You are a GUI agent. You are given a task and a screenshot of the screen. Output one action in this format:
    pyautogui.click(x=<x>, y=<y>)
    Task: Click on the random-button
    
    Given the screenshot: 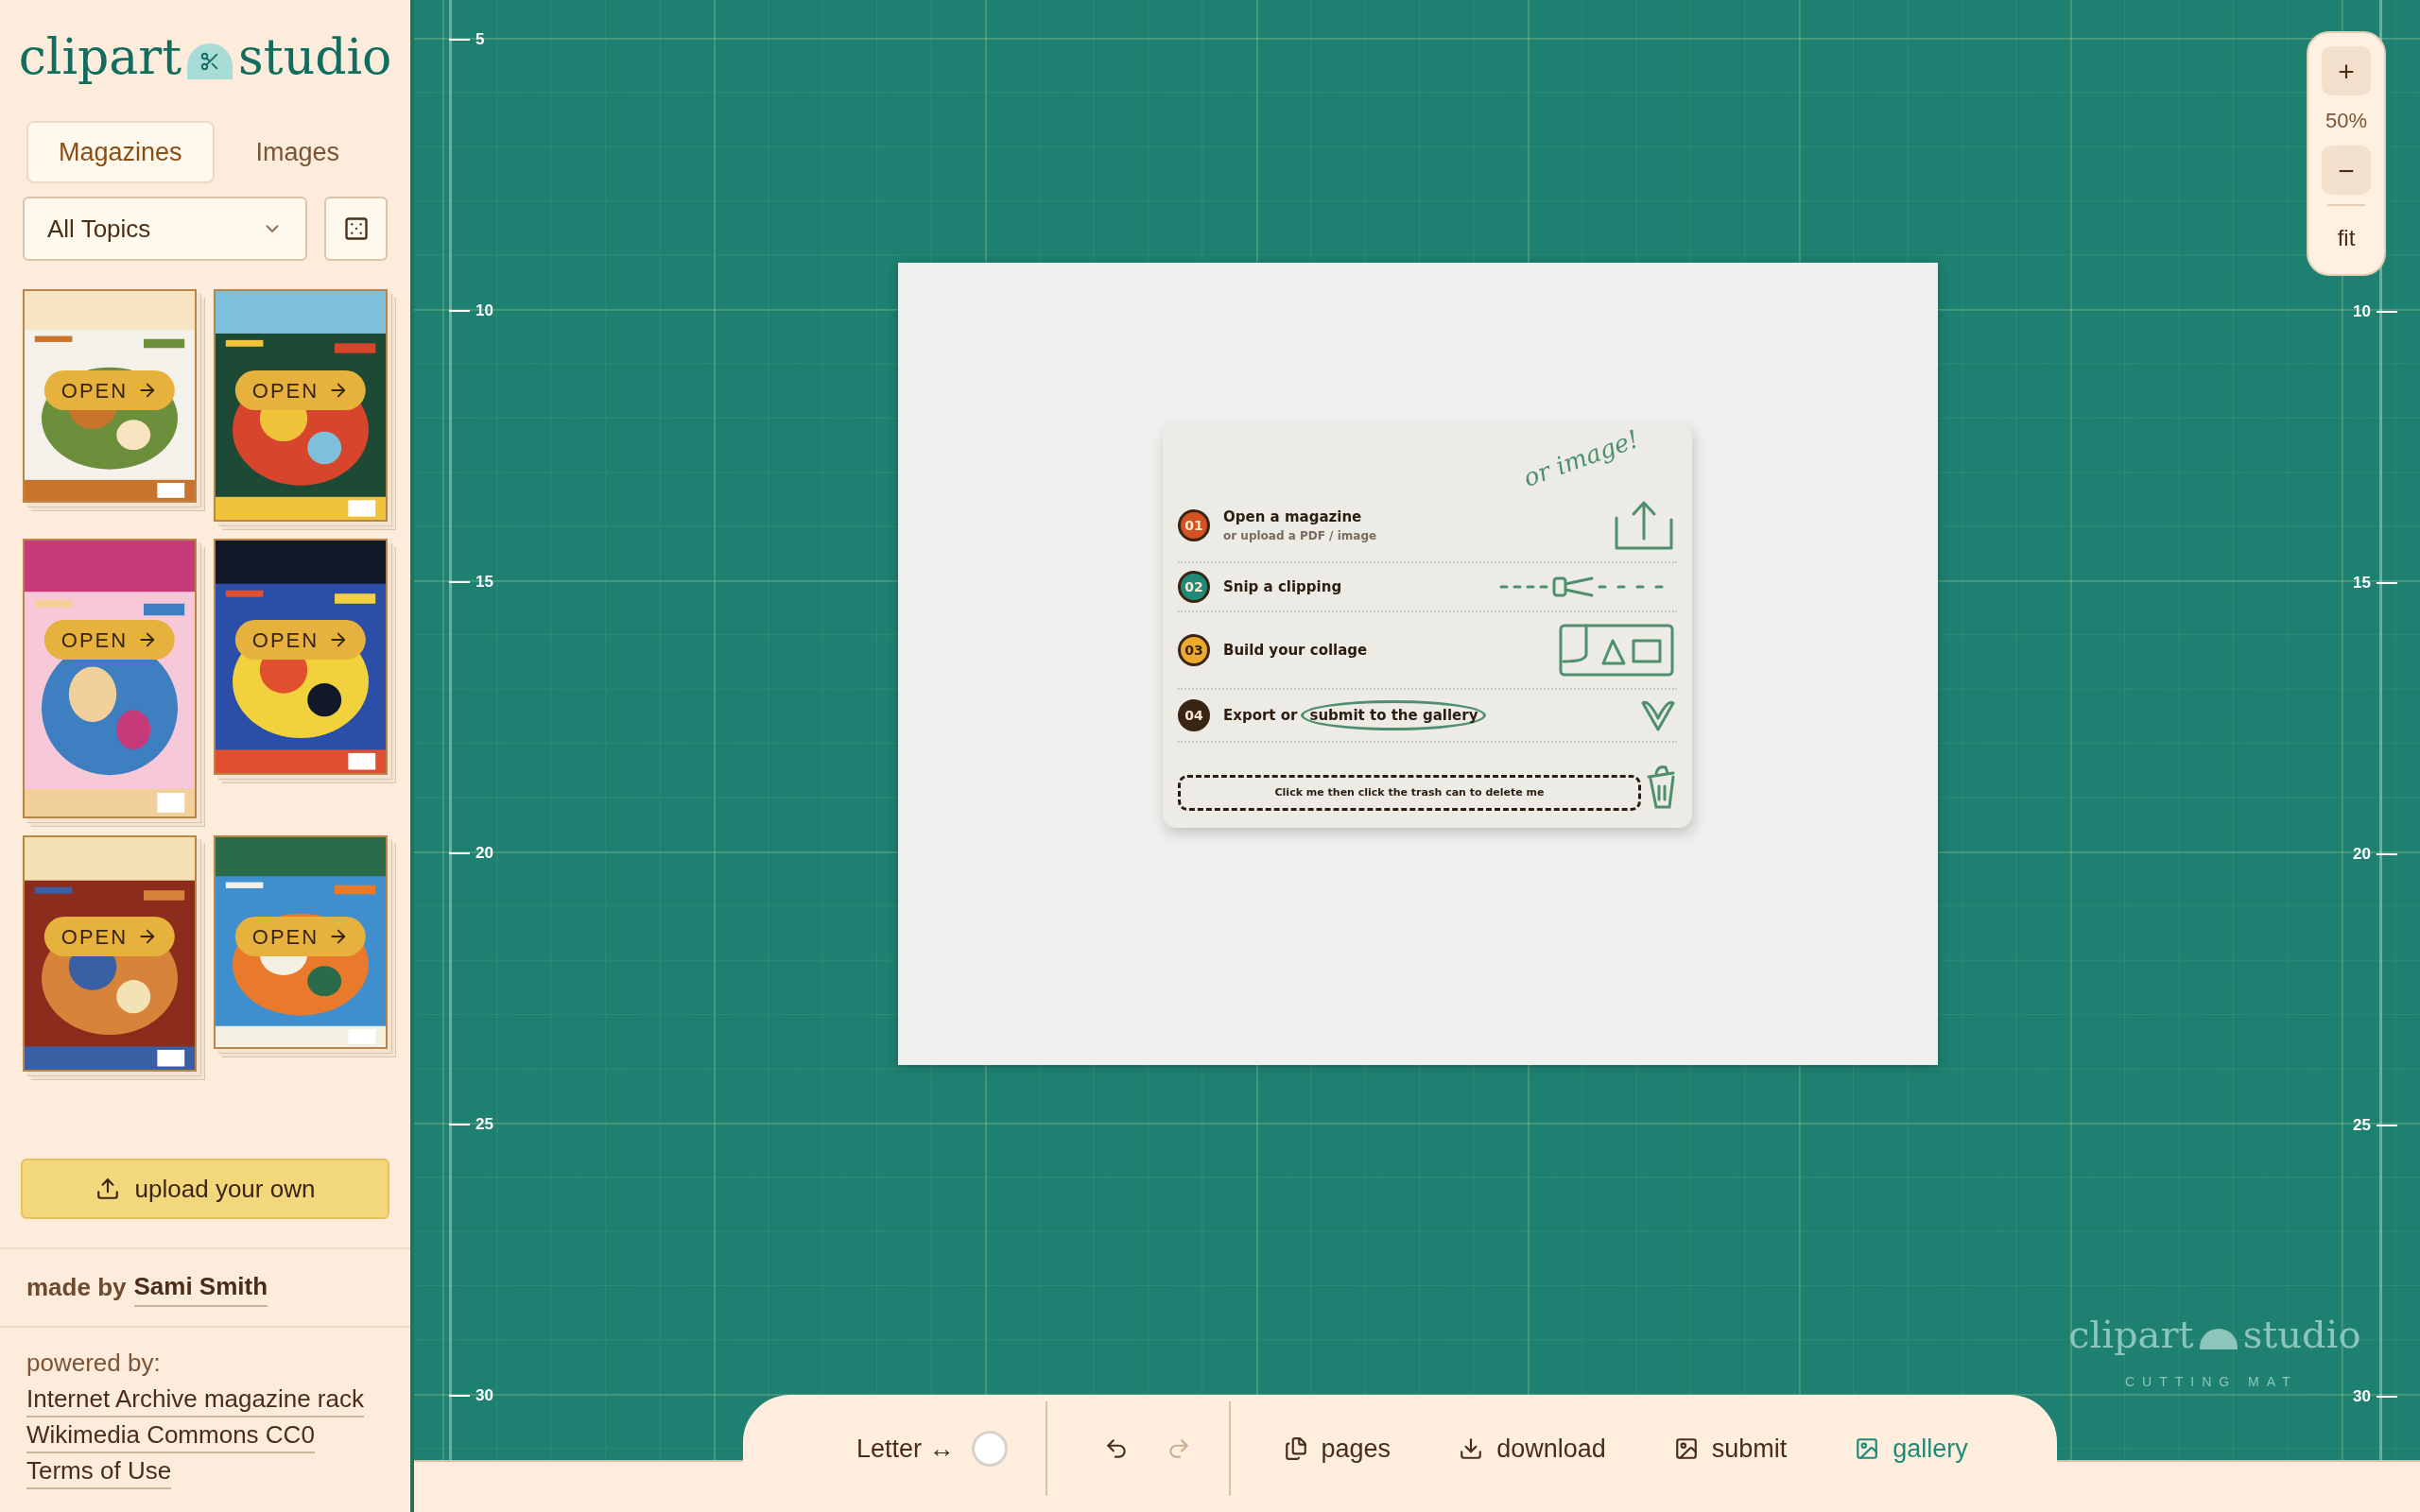 What is the action you would take?
    pyautogui.click(x=356, y=229)
    